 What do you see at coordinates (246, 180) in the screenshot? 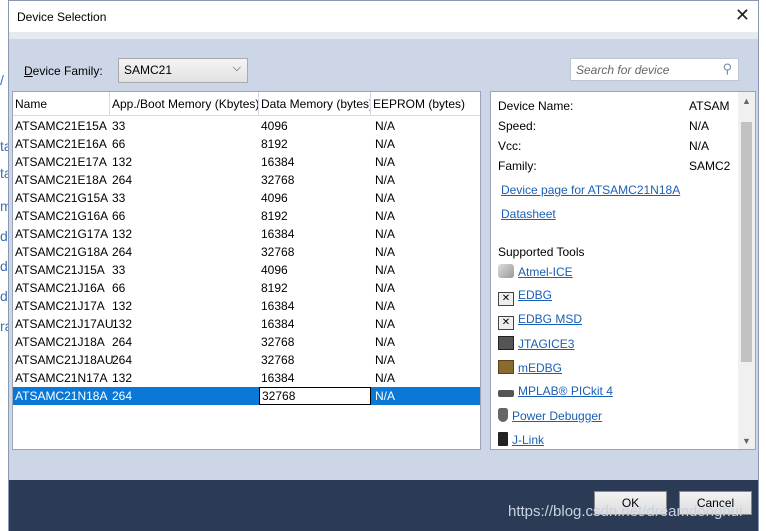
I see `table-row: ATSAMC21E18A 264 32768 N/A` at bounding box center [246, 180].